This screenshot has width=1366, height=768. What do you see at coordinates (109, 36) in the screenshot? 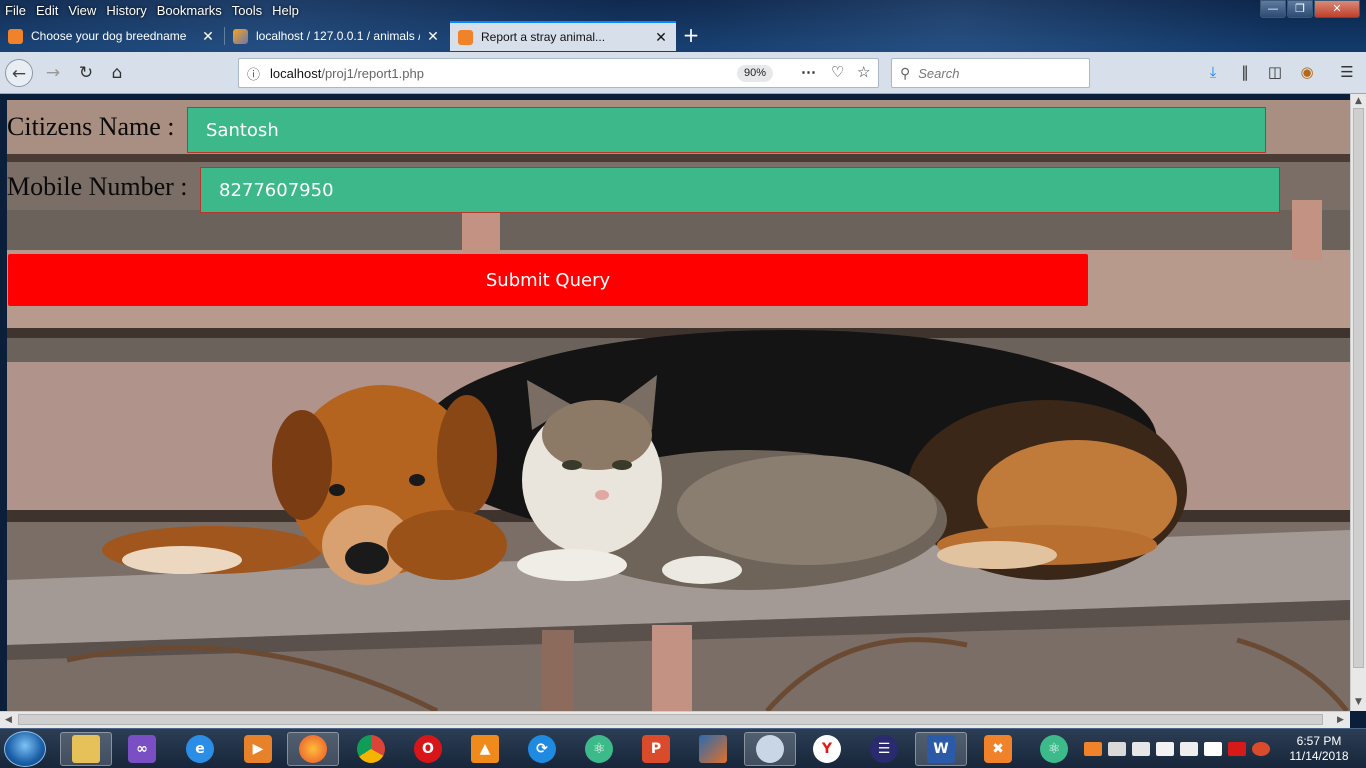
I see `tab-title: Choose your dog breedname` at bounding box center [109, 36].